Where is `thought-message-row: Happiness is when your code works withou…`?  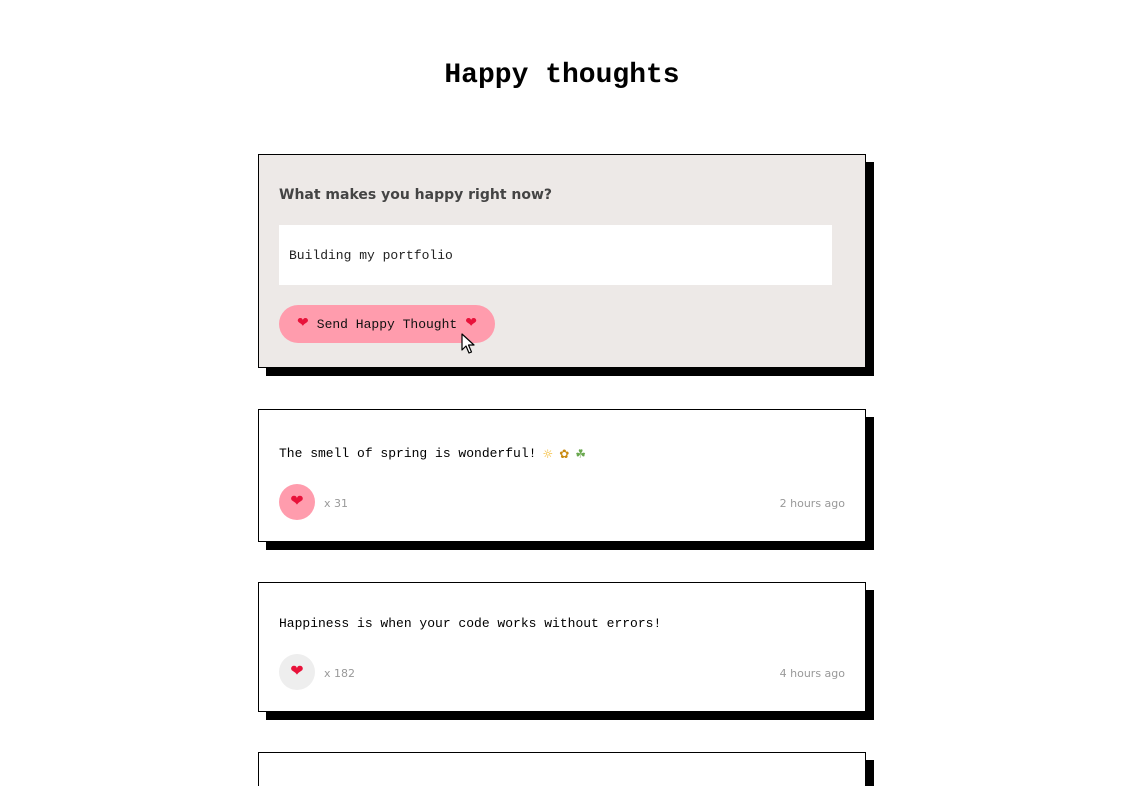
thought-message-row: Happiness is when your code works withou… is located at coordinates (470, 623).